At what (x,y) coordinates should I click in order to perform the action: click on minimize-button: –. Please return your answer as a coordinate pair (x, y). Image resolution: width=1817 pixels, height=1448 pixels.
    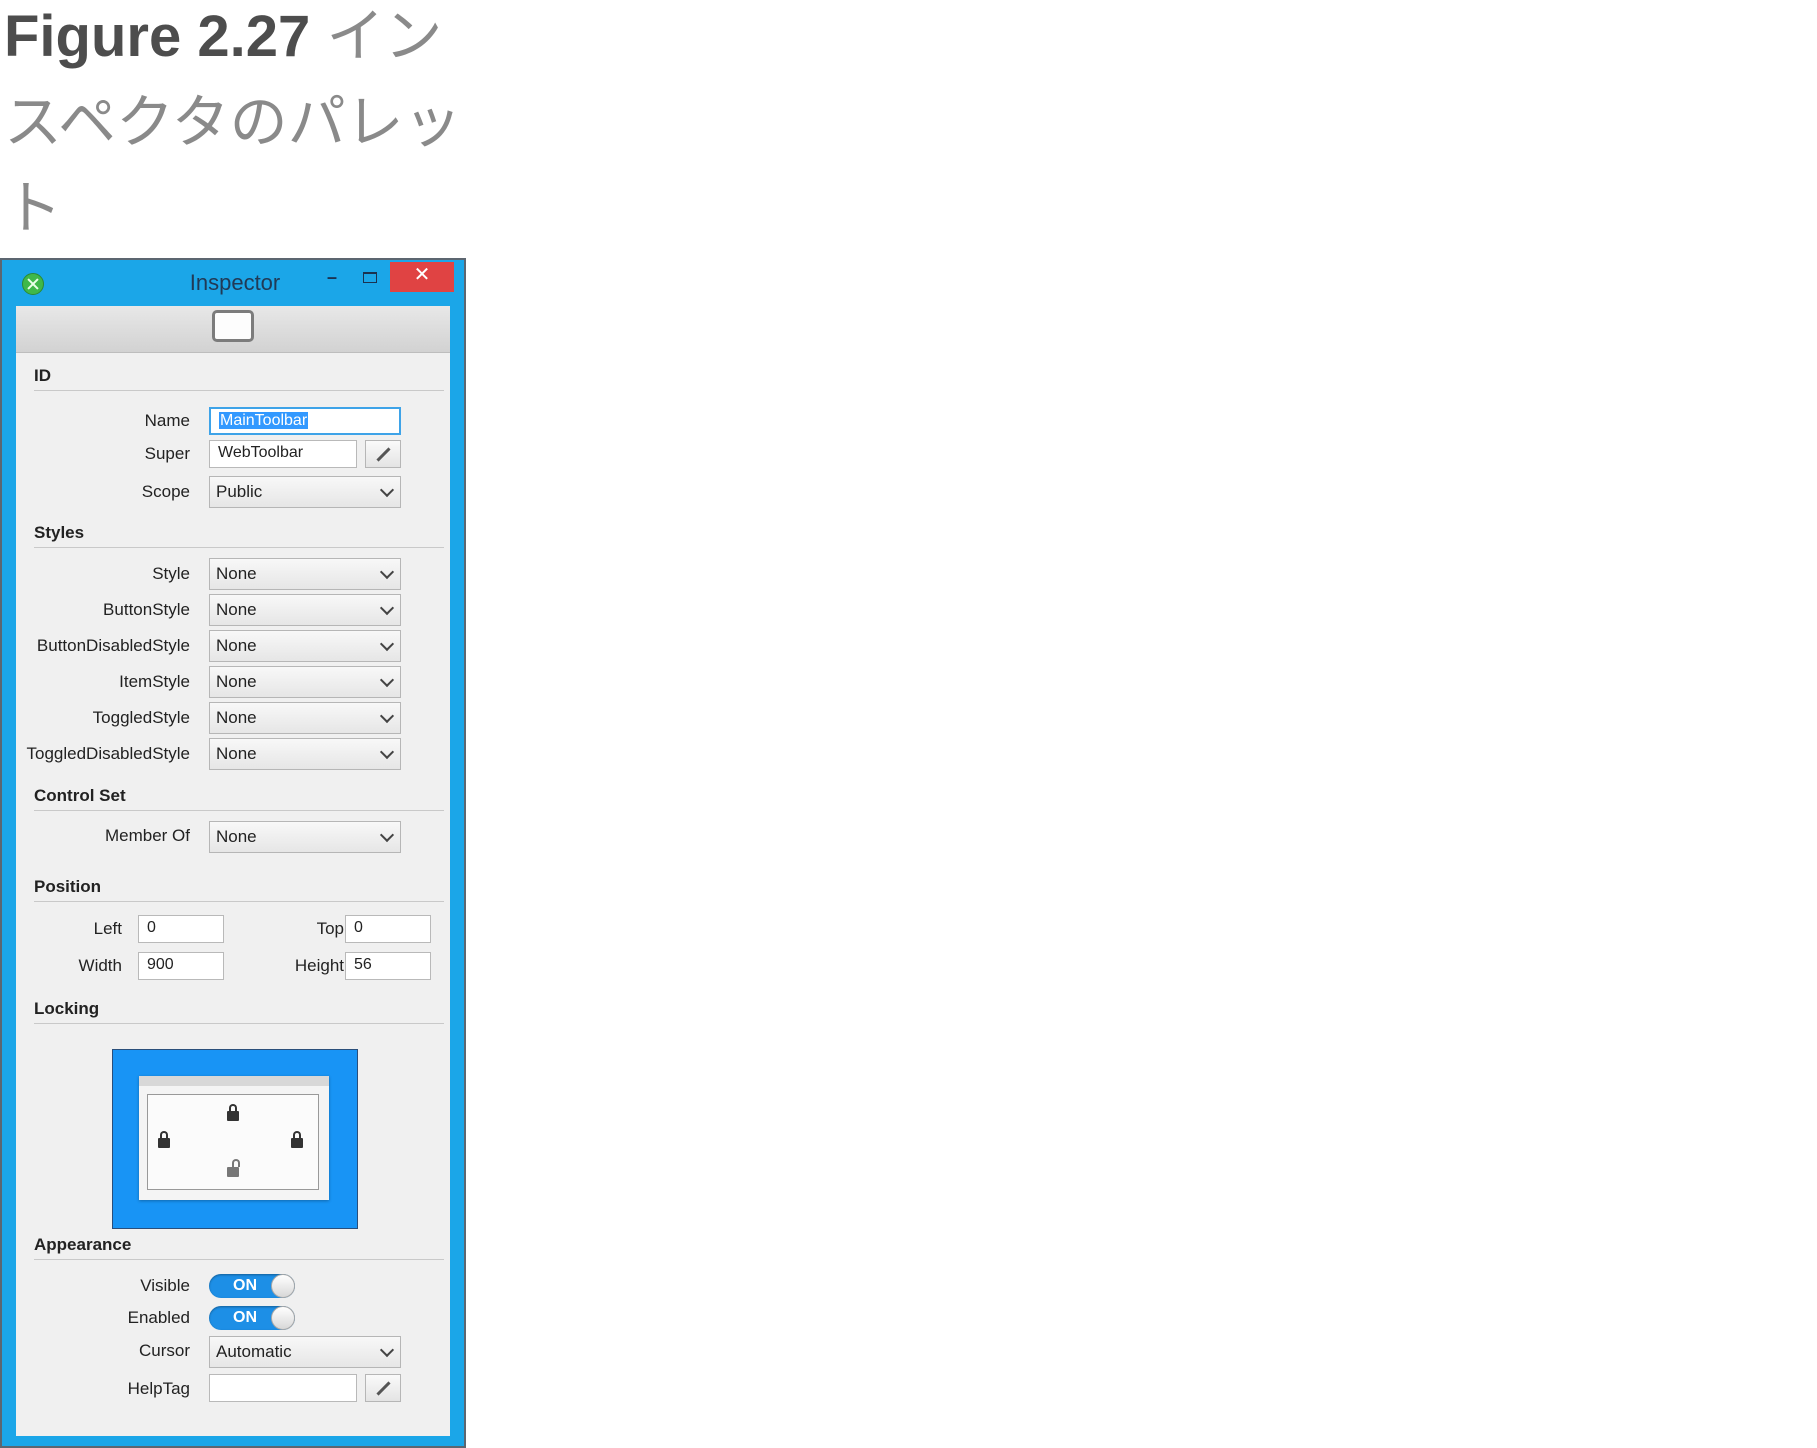
    Looking at the image, I should click on (332, 279).